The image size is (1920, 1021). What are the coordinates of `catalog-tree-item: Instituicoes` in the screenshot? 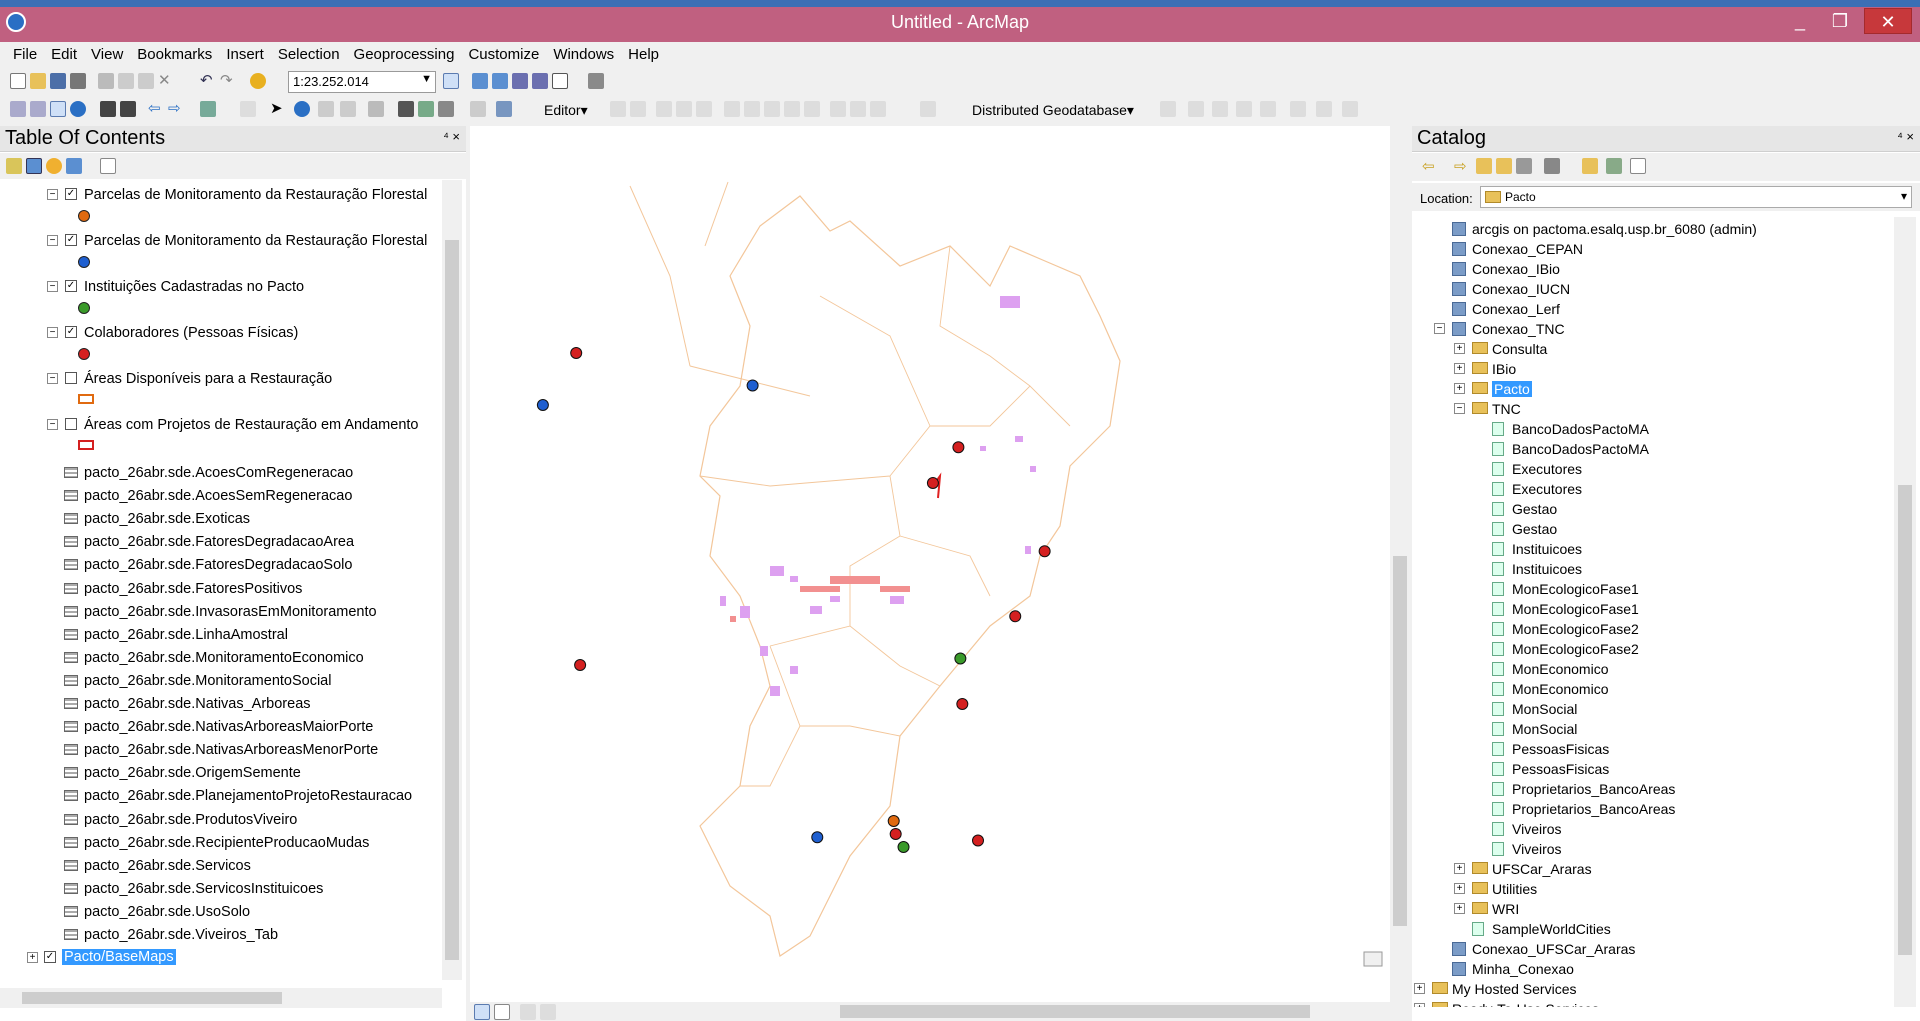 It's located at (1652, 549).